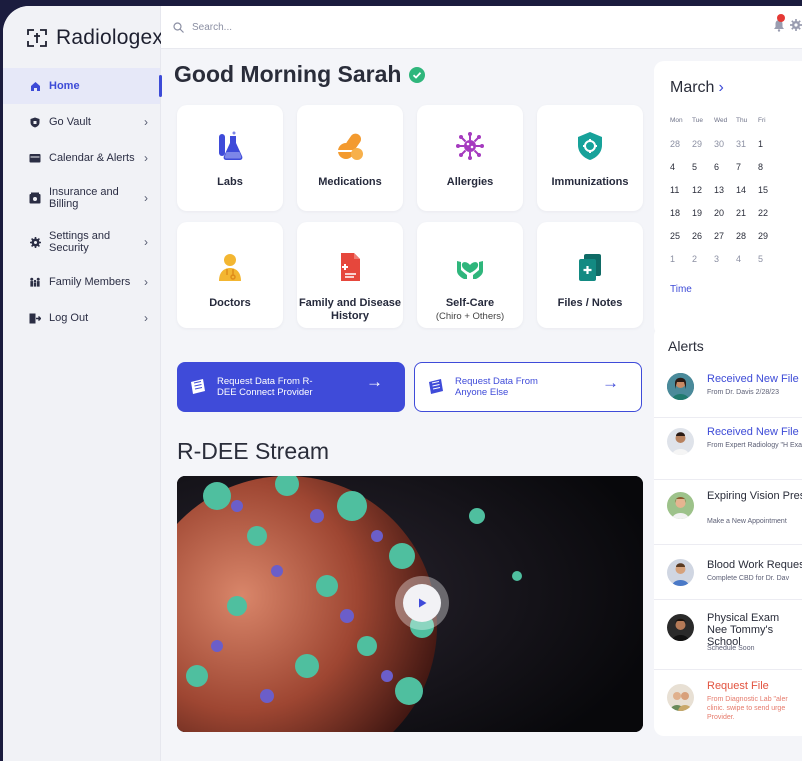 This screenshot has width=802, height=761. Describe the element at coordinates (725, 120) in the screenshot. I see `weekday-row: Mon Tue Wed Thu Fri` at that location.